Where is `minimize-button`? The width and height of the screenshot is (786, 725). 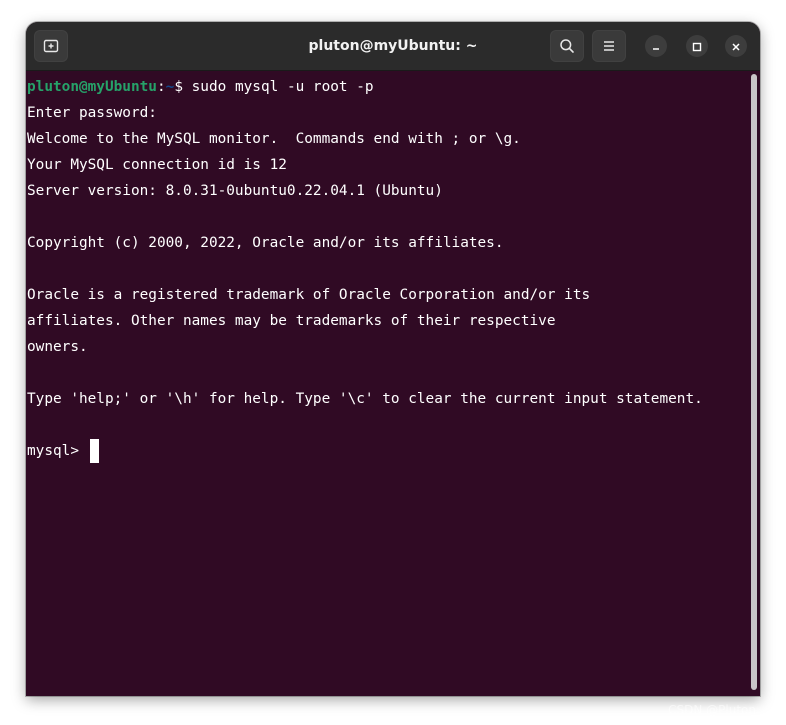
minimize-button is located at coordinates (656, 46).